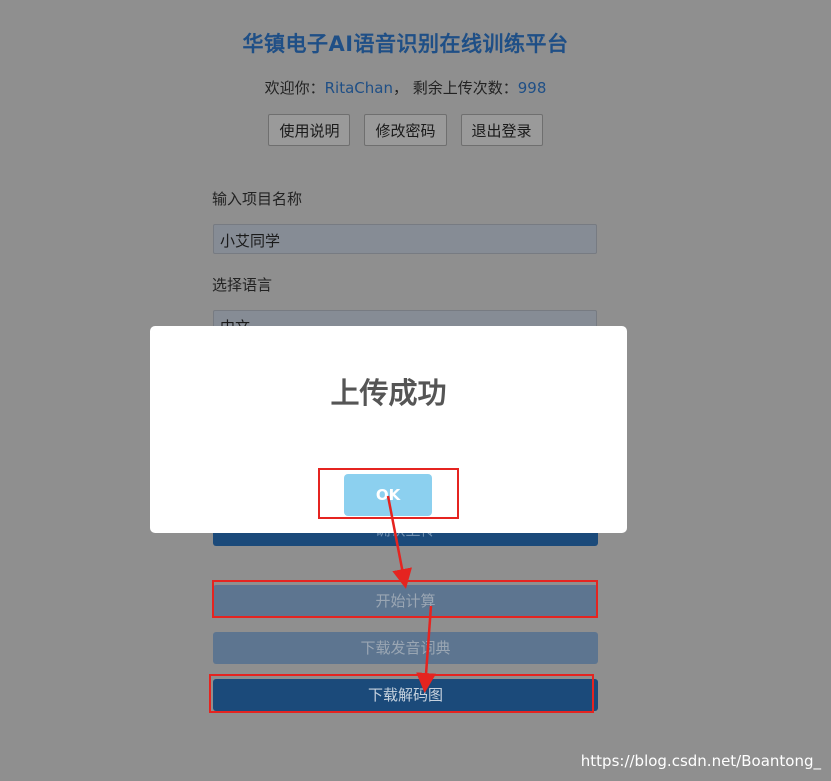 This screenshot has width=831, height=781. What do you see at coordinates (700, 761) in the screenshot?
I see `watermark: https://blog.csdn.net/Boantong_` at bounding box center [700, 761].